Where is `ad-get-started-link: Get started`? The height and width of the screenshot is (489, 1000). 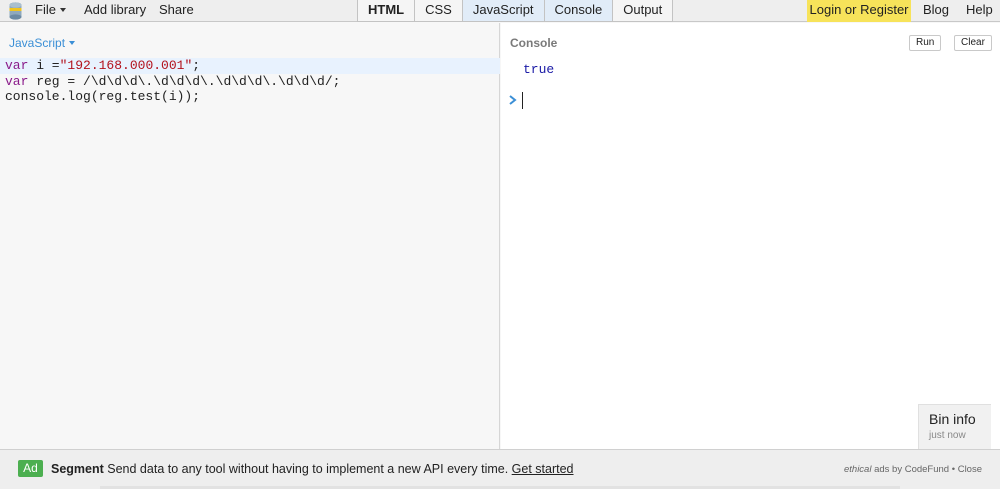 ad-get-started-link: Get started is located at coordinates (543, 469).